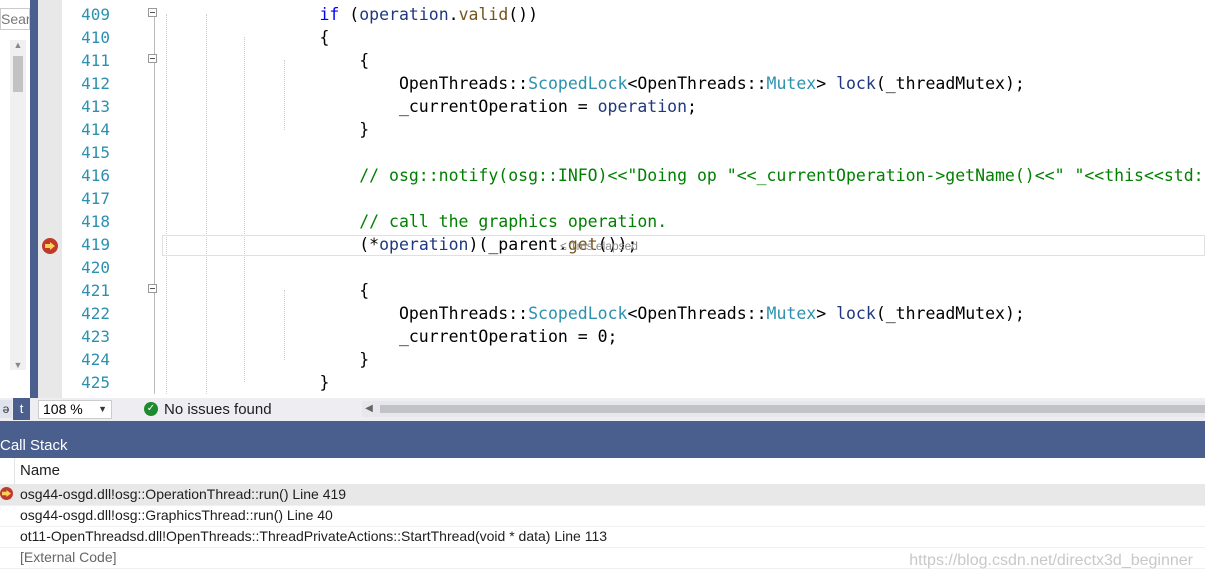 Image resolution: width=1205 pixels, height=578 pixels. Describe the element at coordinates (1051, 560) in the screenshot. I see `watermark: https://blog.csdn.net/directx3d_beginner` at that location.